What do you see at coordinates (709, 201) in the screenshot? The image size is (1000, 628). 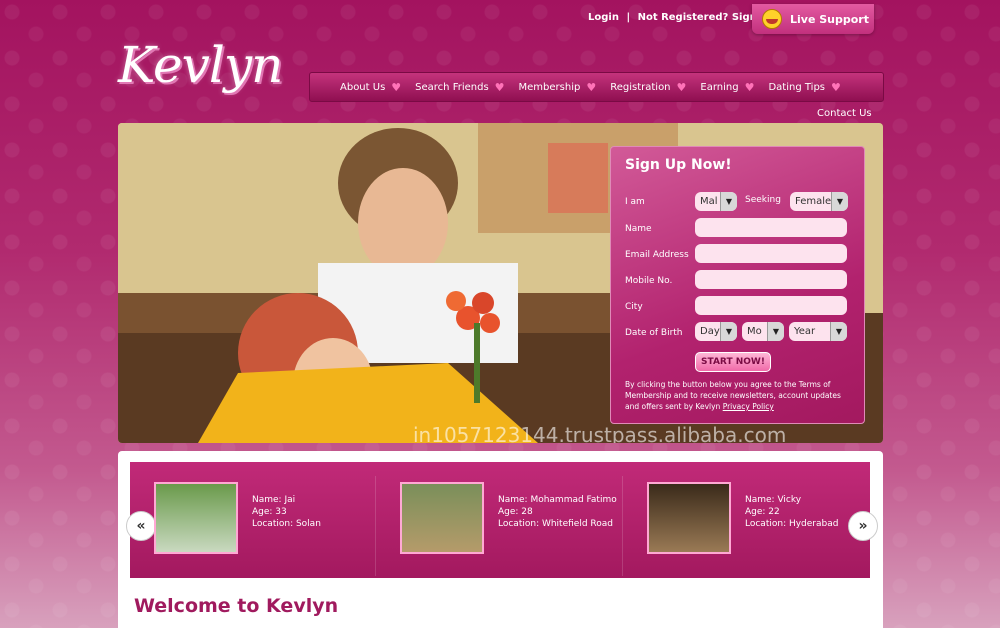 I see `gender-value: Mal` at bounding box center [709, 201].